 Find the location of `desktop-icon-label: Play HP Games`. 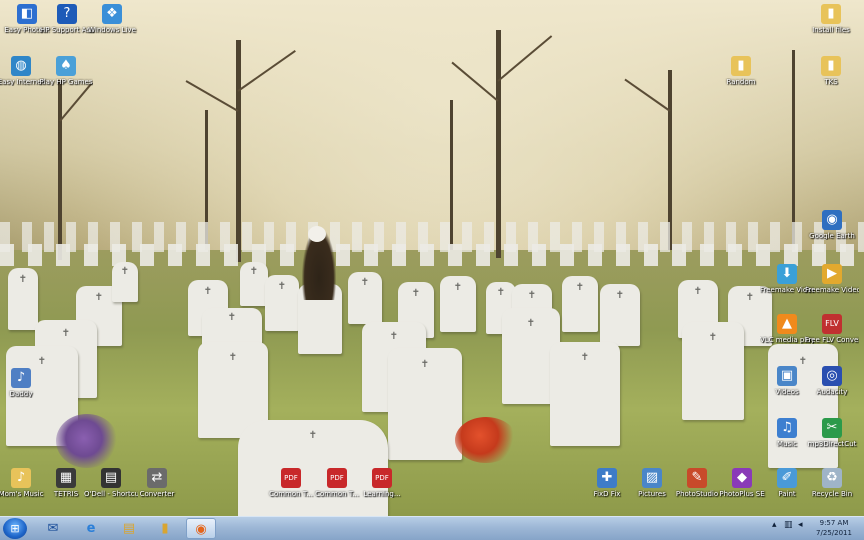

desktop-icon-label: Play HP Games is located at coordinates (66, 82).